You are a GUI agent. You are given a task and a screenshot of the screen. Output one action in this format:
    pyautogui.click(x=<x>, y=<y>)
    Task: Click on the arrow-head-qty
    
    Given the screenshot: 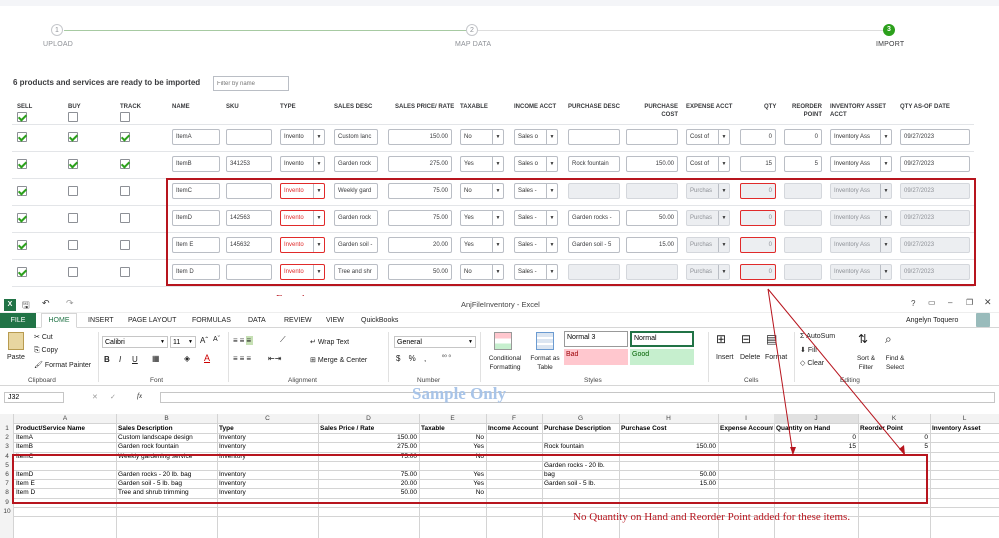 What is the action you would take?
    pyautogui.click(x=793, y=451)
    